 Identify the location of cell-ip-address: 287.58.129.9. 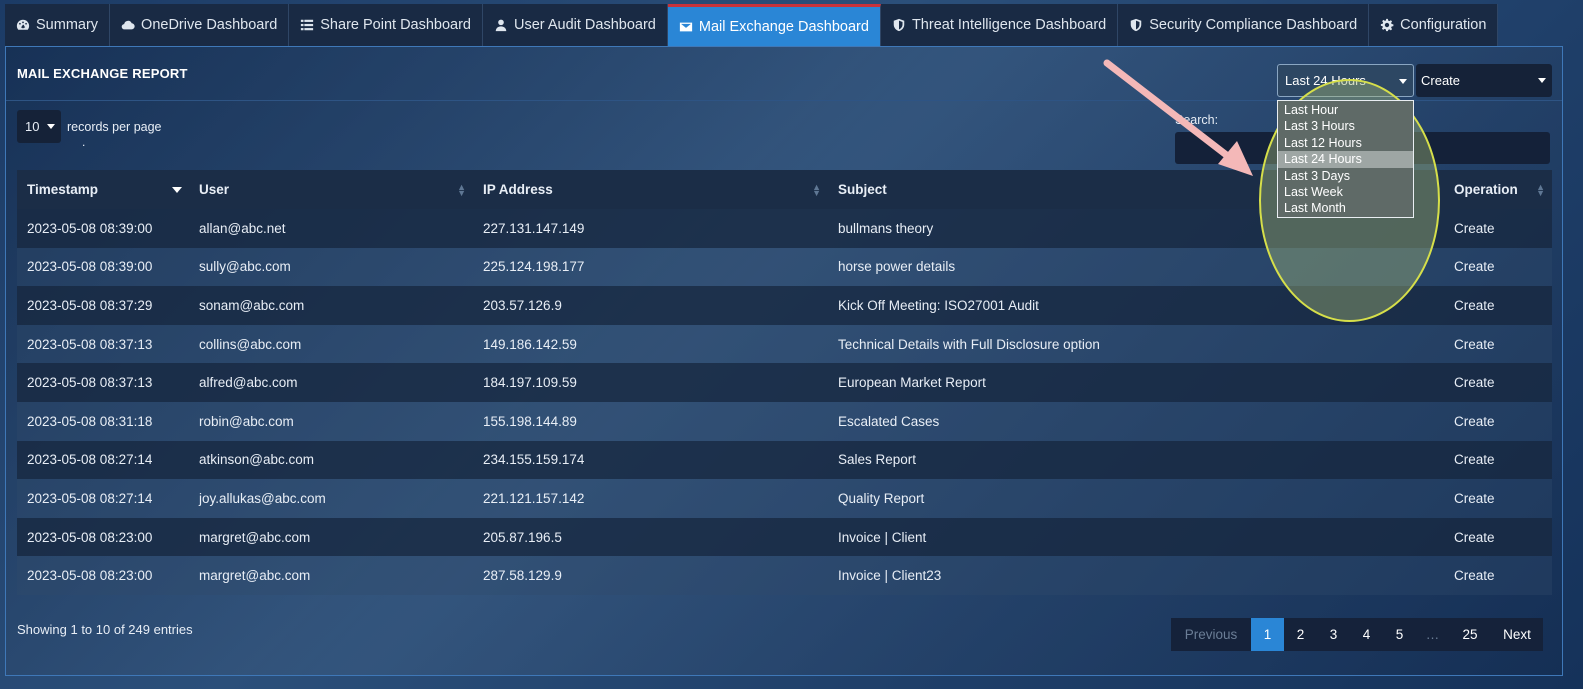
(522, 576).